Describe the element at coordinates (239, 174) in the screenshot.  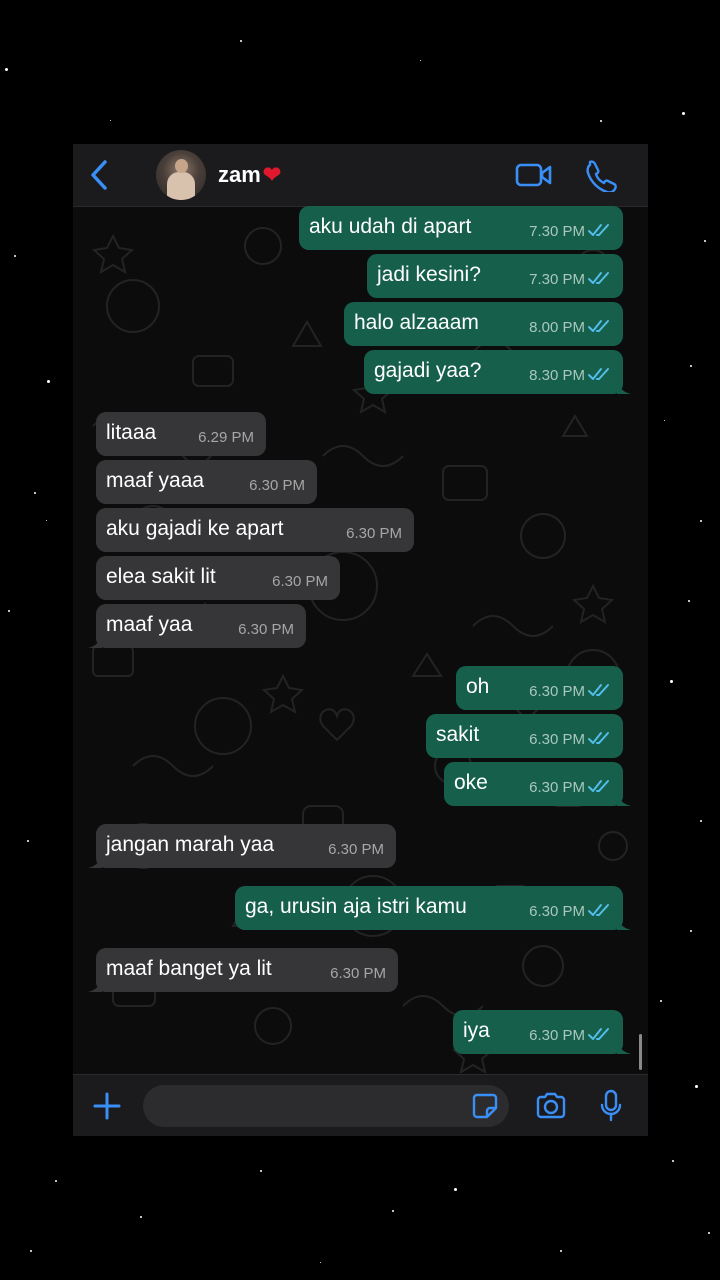
I see `contact-name-text: zam` at that location.